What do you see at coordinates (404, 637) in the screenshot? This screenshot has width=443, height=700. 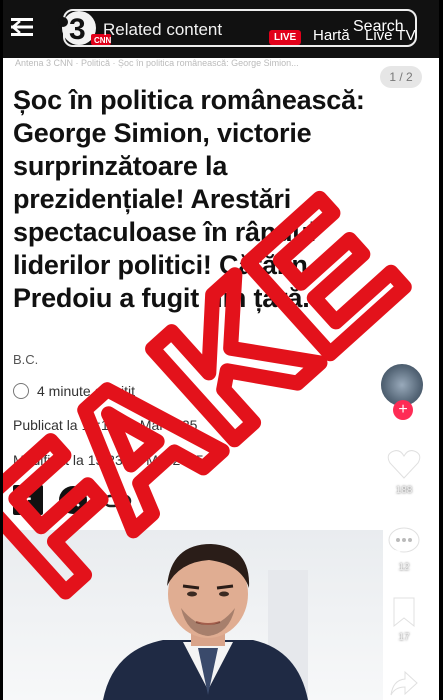 I see `save-count: 17` at bounding box center [404, 637].